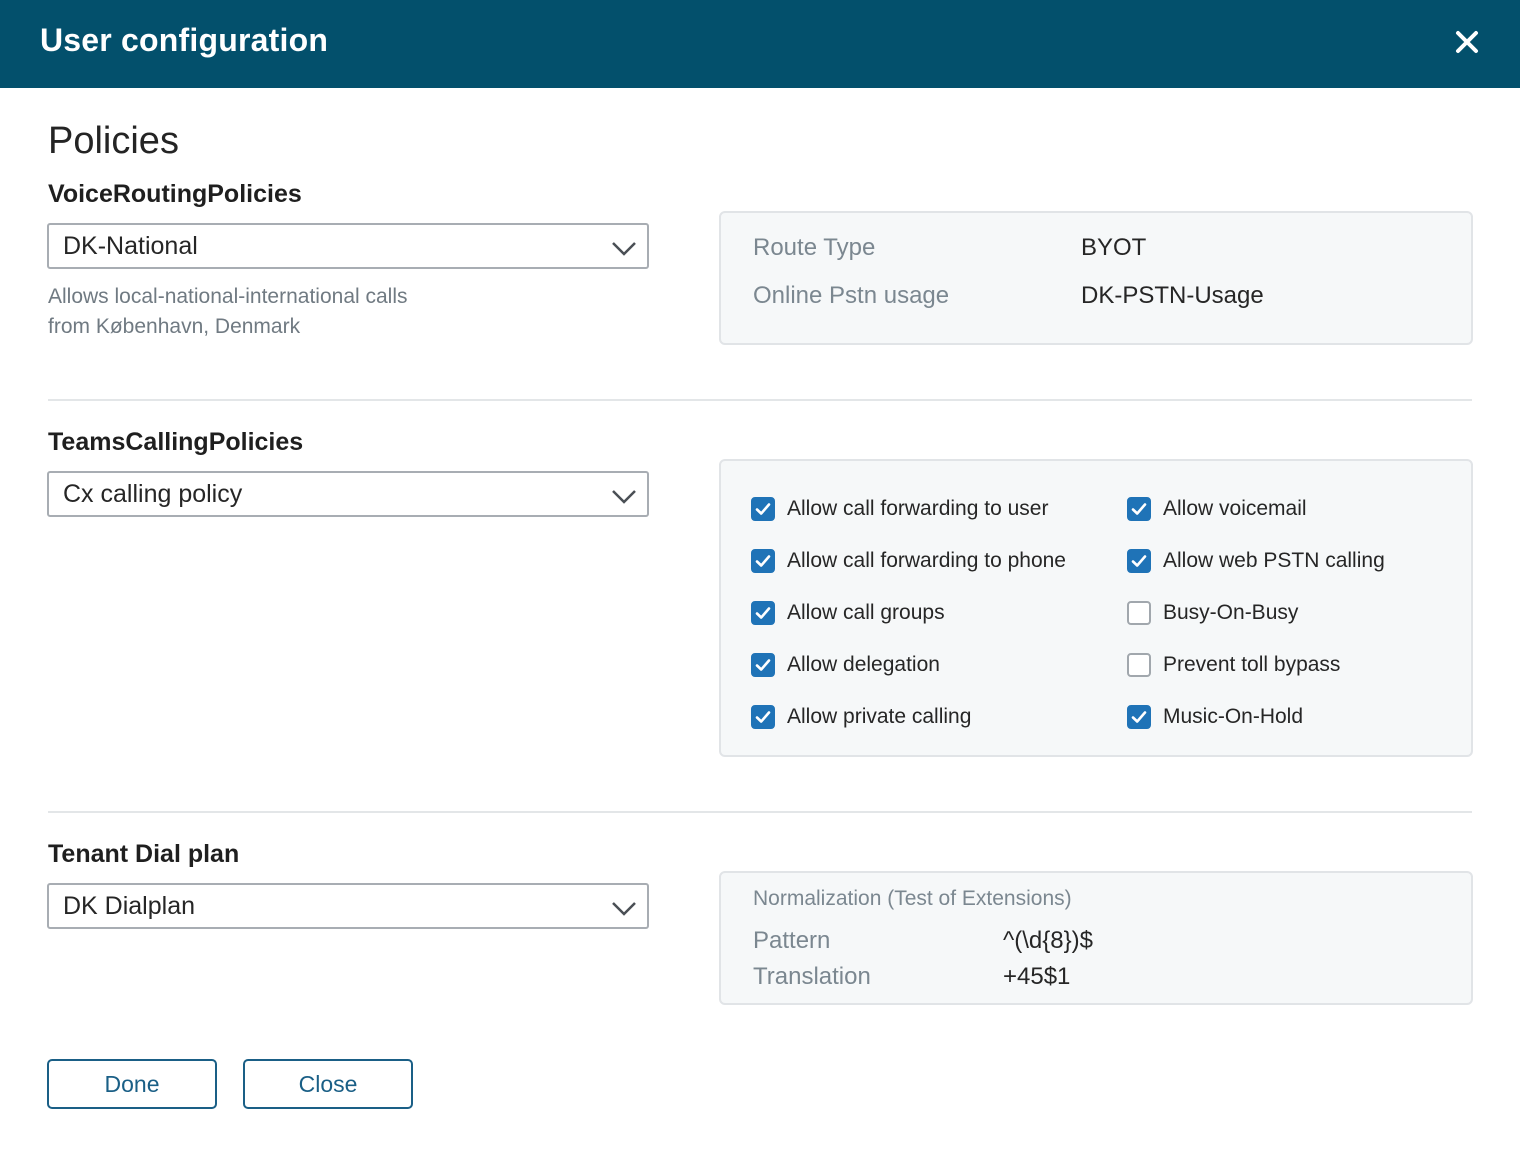 The width and height of the screenshot is (1520, 1164). What do you see at coordinates (144, 854) in the screenshot?
I see `dial-plan-label: Tenant Dial plan` at bounding box center [144, 854].